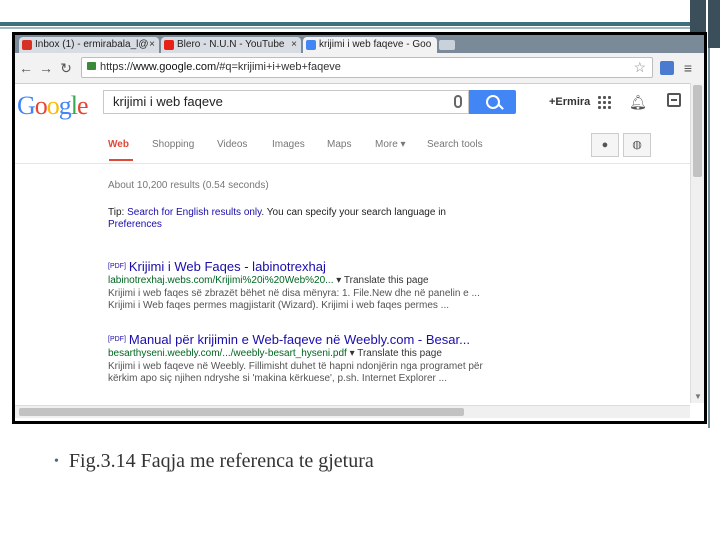  Describe the element at coordinates (91, 66) in the screenshot. I see `lock-icon` at that location.